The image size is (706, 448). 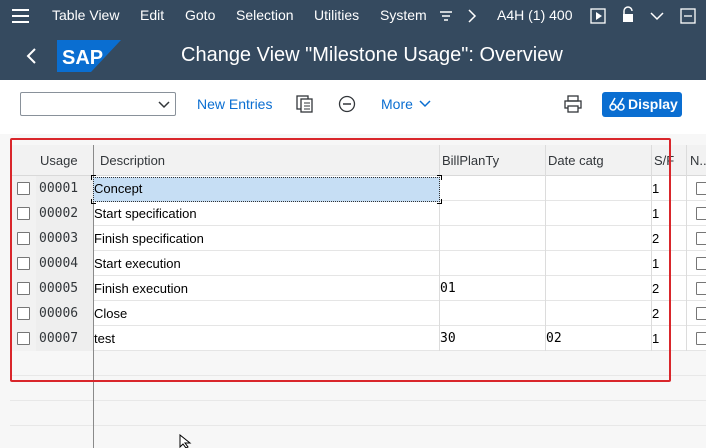 I want to click on new-entries-button: New Entries, so click(x=234, y=104).